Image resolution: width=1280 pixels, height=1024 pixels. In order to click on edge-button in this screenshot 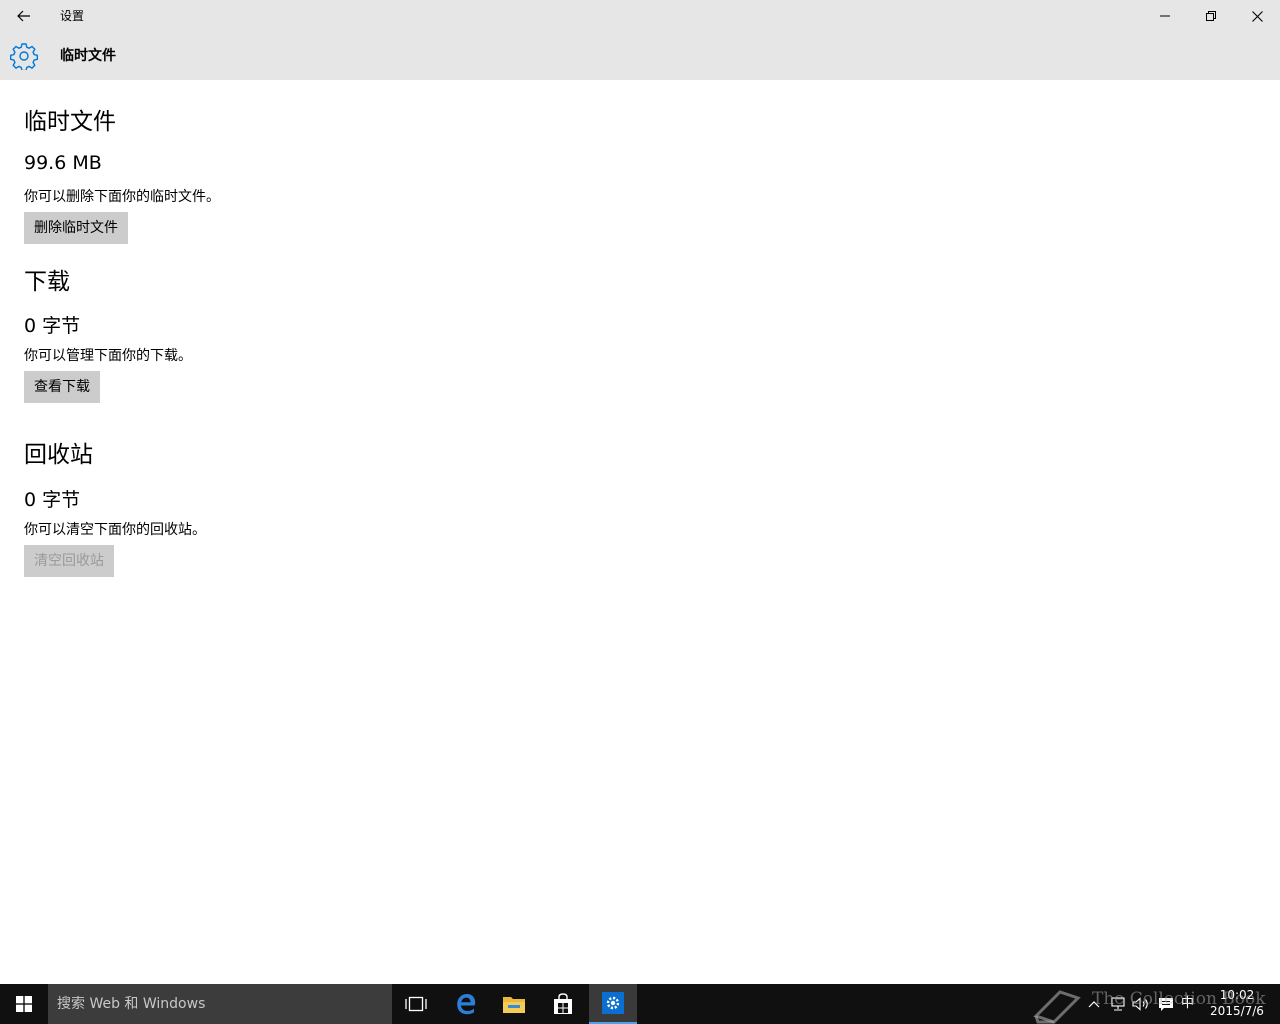, I will do `click(466, 1004)`.